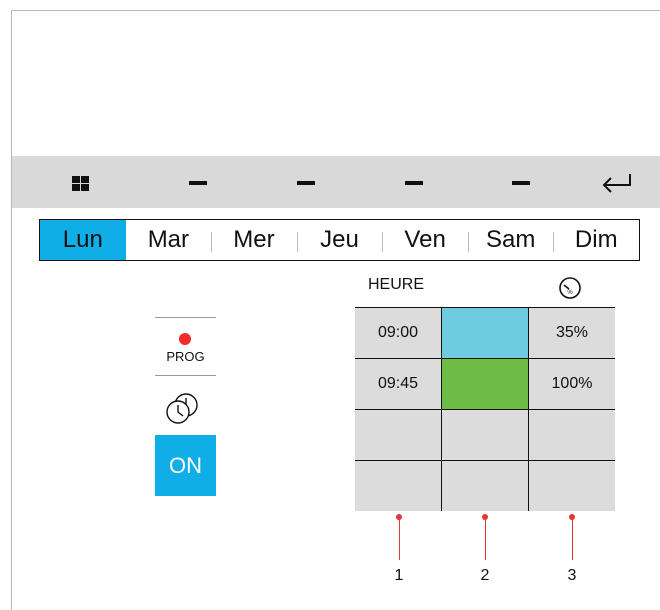 This screenshot has width=660, height=610. Describe the element at coordinates (485, 575) in the screenshot. I see `callout-number-2: 2` at that location.